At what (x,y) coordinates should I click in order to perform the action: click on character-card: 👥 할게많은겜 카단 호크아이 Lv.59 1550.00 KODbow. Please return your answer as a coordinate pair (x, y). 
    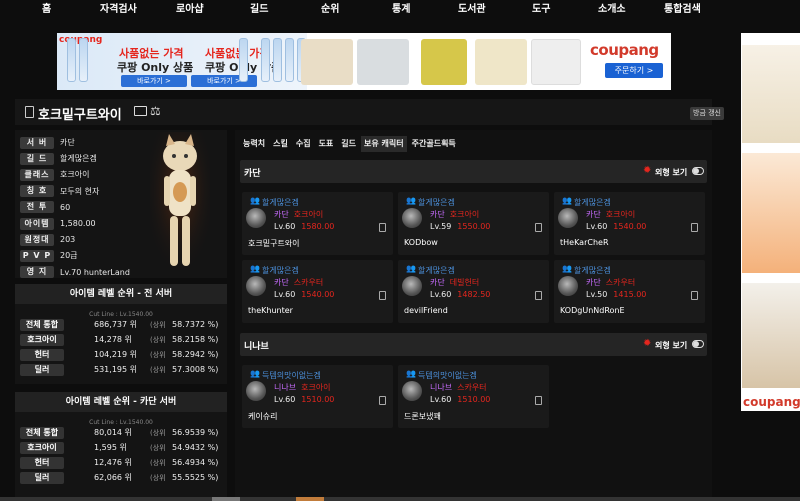
    Looking at the image, I should click on (473, 223).